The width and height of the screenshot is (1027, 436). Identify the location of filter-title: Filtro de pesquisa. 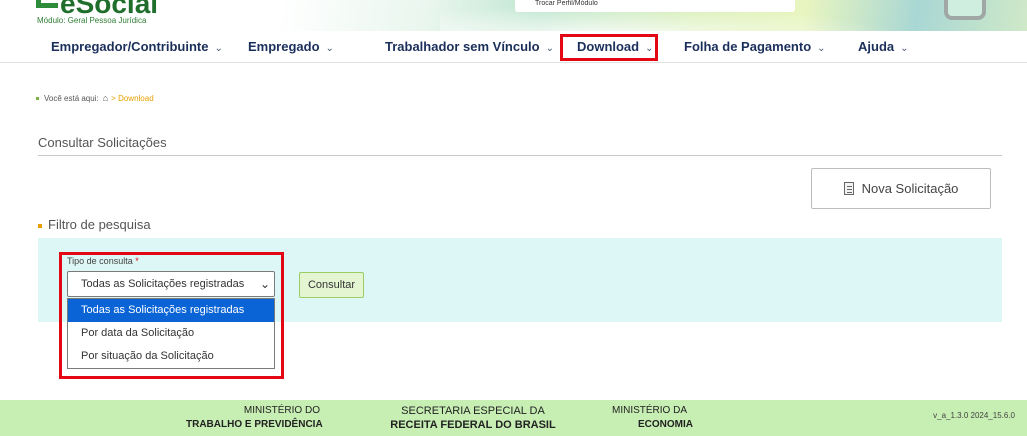
(94, 224).